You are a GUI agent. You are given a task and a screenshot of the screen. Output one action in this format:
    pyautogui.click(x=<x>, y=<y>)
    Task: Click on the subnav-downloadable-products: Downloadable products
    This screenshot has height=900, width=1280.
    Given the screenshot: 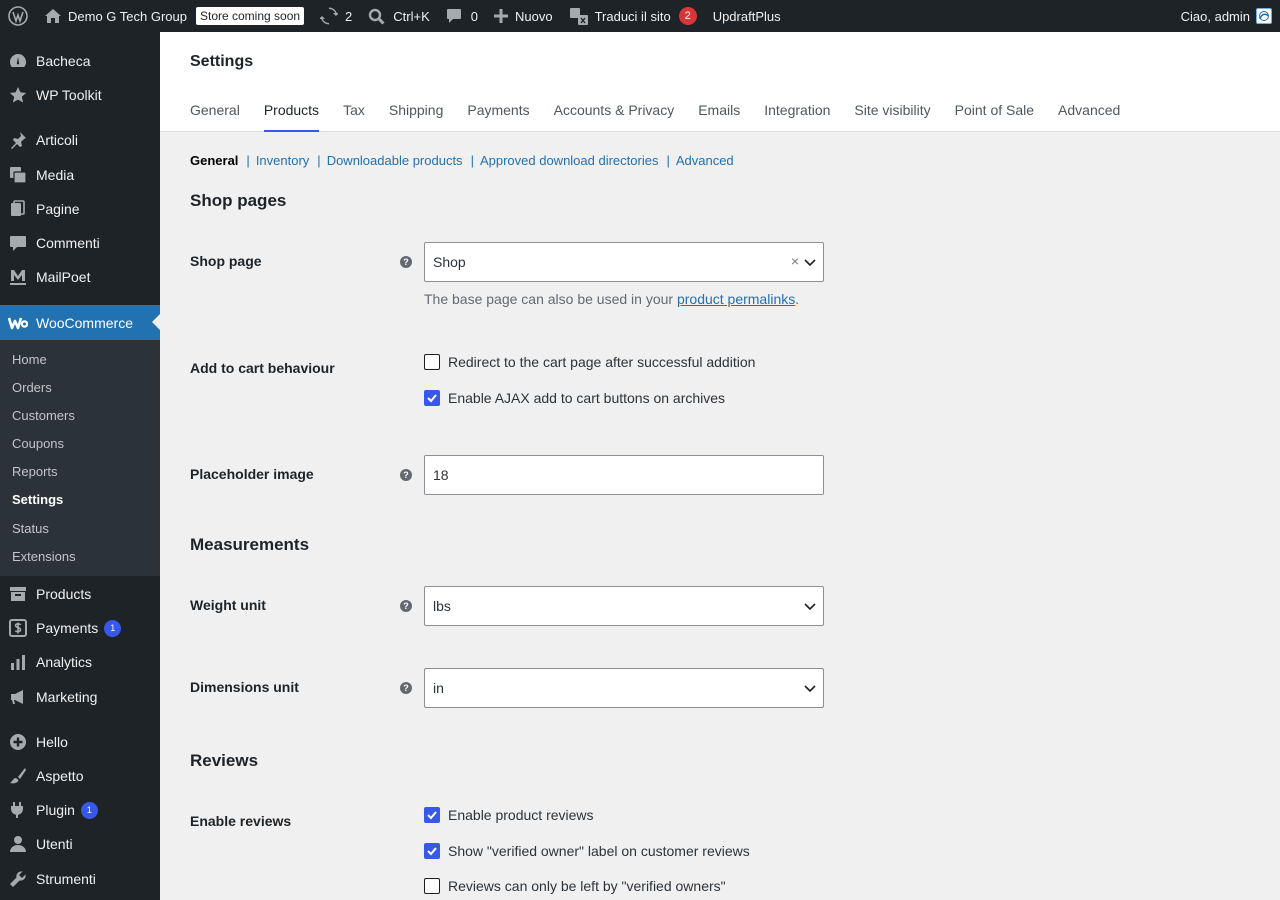 What is the action you would take?
    pyautogui.click(x=395, y=160)
    